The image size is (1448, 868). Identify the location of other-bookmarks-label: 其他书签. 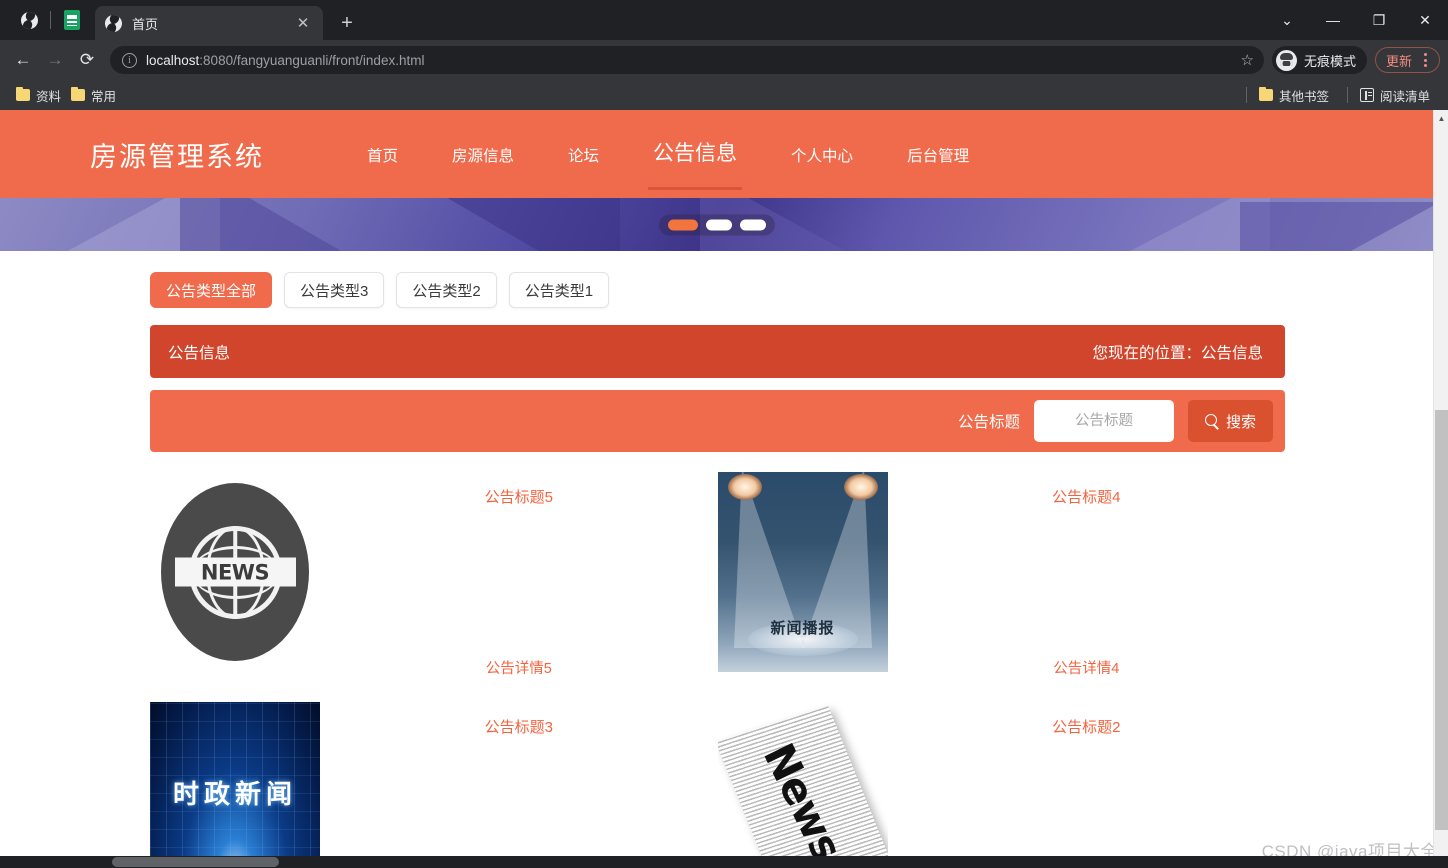
(1303, 96).